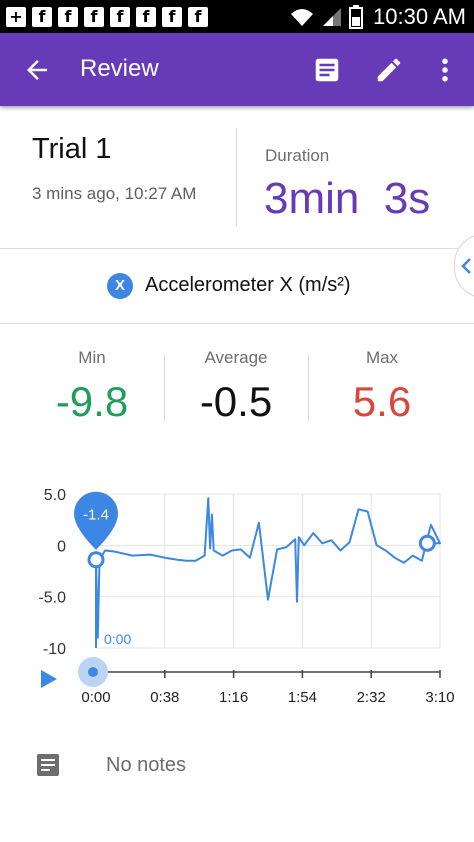  I want to click on average-value: -0.5, so click(236, 401).